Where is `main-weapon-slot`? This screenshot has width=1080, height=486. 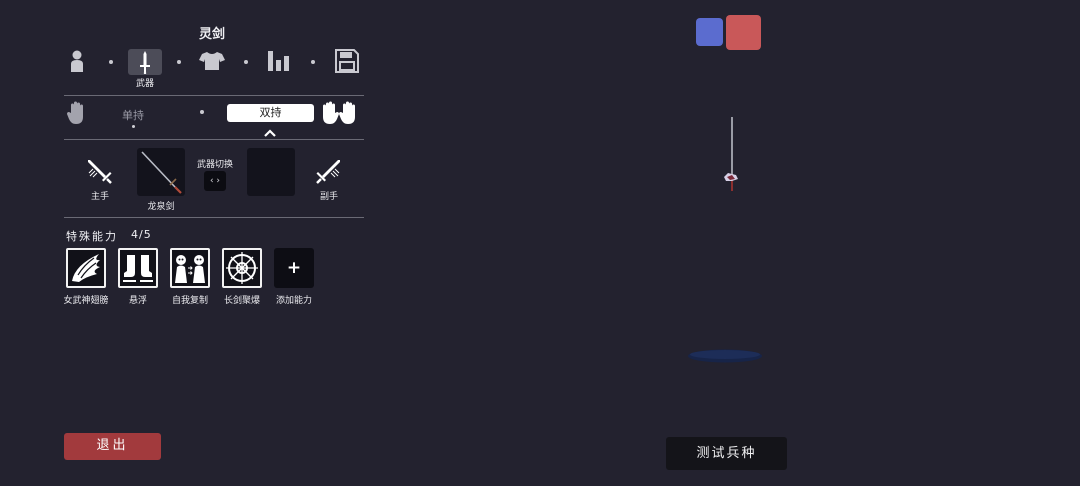 main-weapon-slot is located at coordinates (161, 172).